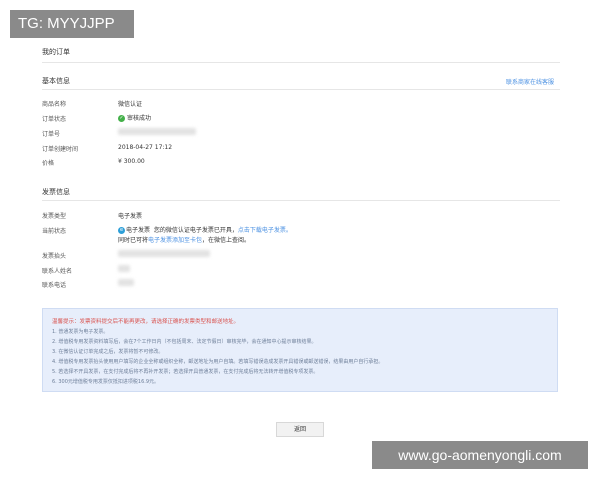 The height and width of the screenshot is (480, 600). I want to click on label-order-number: 订单号, so click(51, 134).